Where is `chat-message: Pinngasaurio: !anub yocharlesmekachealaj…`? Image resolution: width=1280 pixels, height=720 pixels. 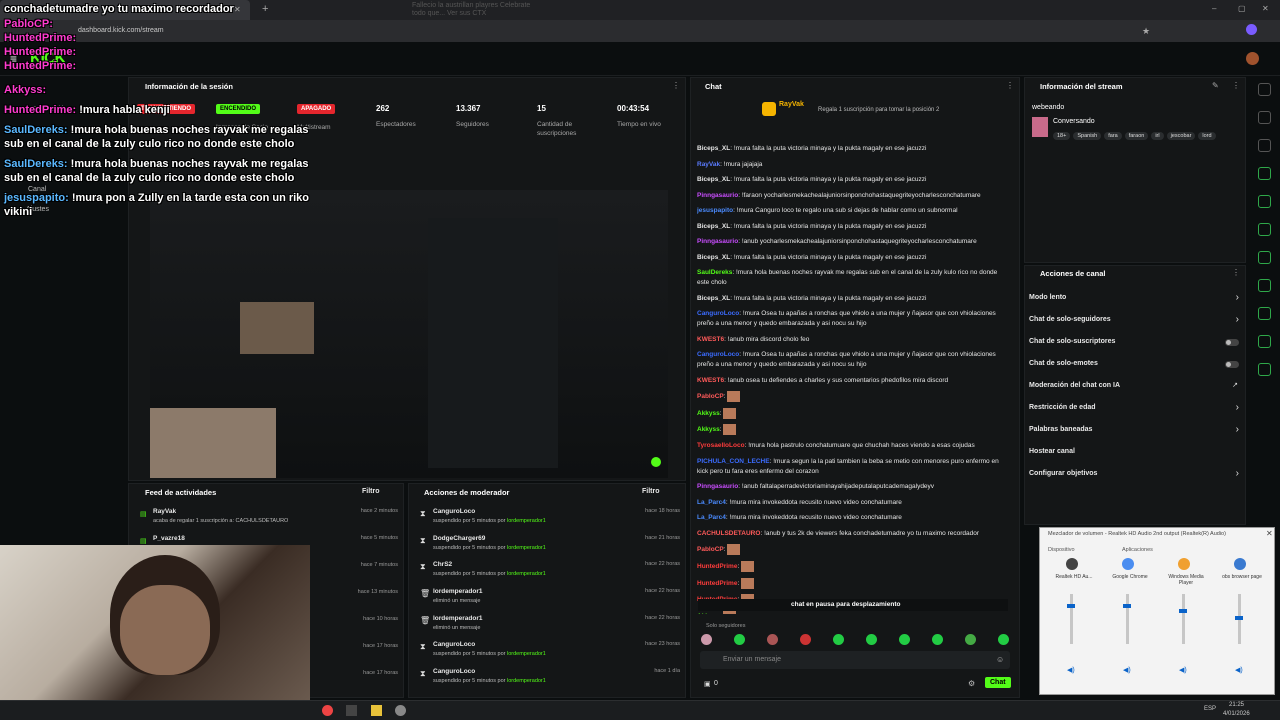 chat-message: Pinngasaurio: !anub yocharlesmekachealaj… is located at coordinates (853, 242).